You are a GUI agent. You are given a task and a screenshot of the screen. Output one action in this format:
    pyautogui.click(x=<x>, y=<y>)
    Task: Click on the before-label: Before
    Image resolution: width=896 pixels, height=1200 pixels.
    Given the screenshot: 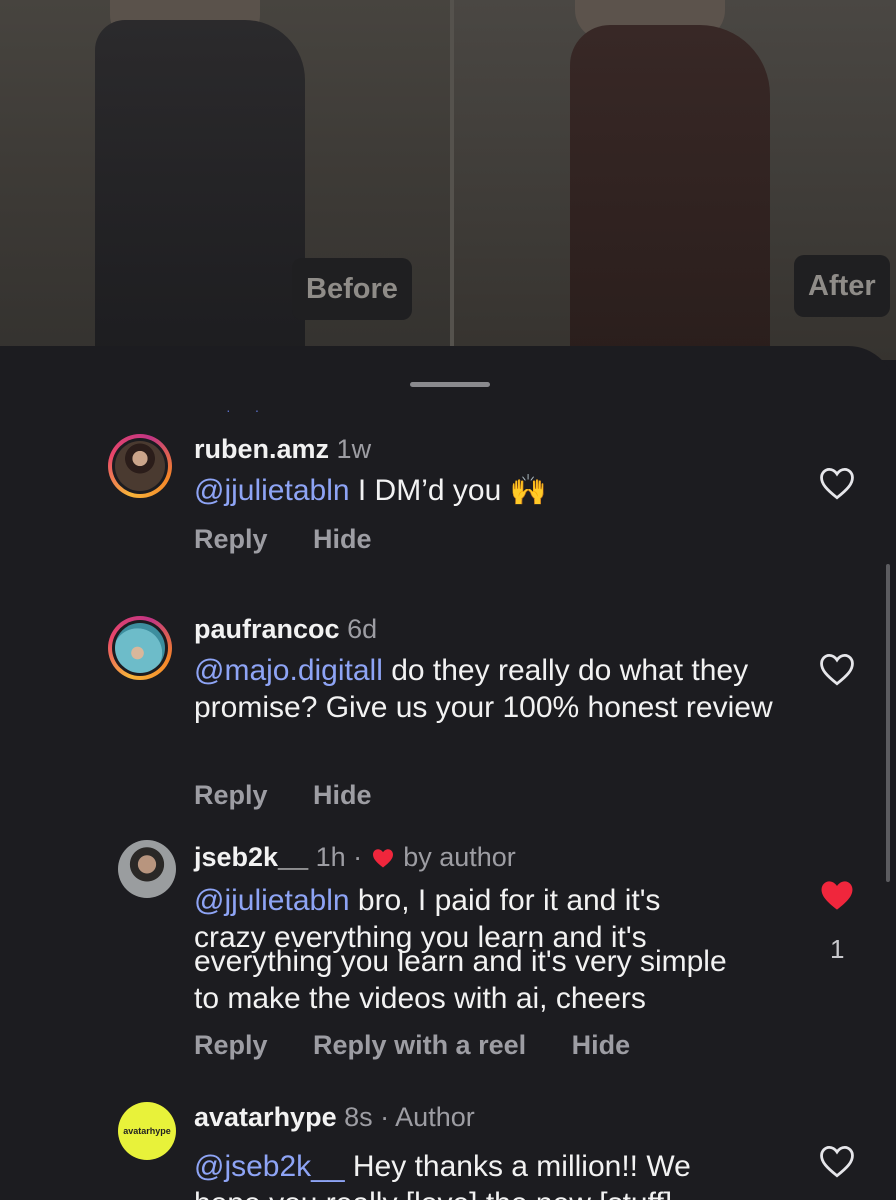 What is the action you would take?
    pyautogui.click(x=352, y=289)
    